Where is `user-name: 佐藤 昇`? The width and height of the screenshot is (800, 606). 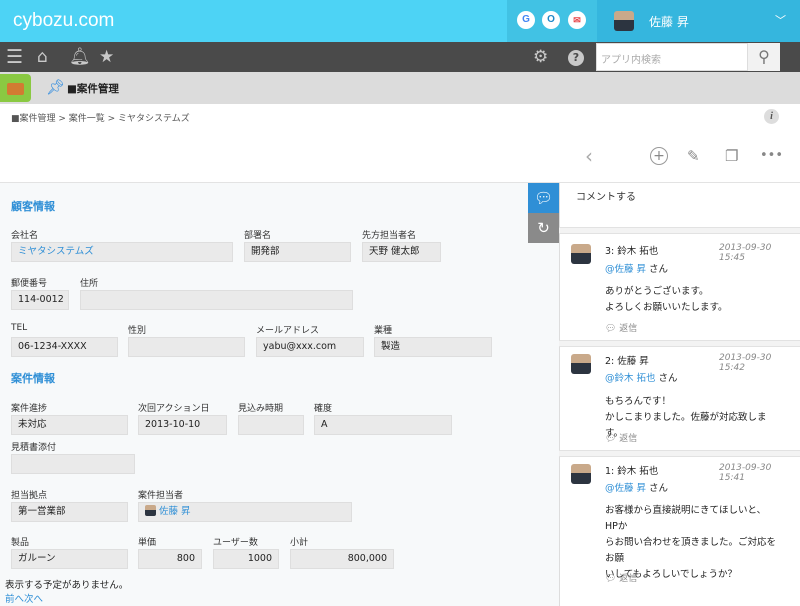
user-name: 佐藤 昇 is located at coordinates (669, 22).